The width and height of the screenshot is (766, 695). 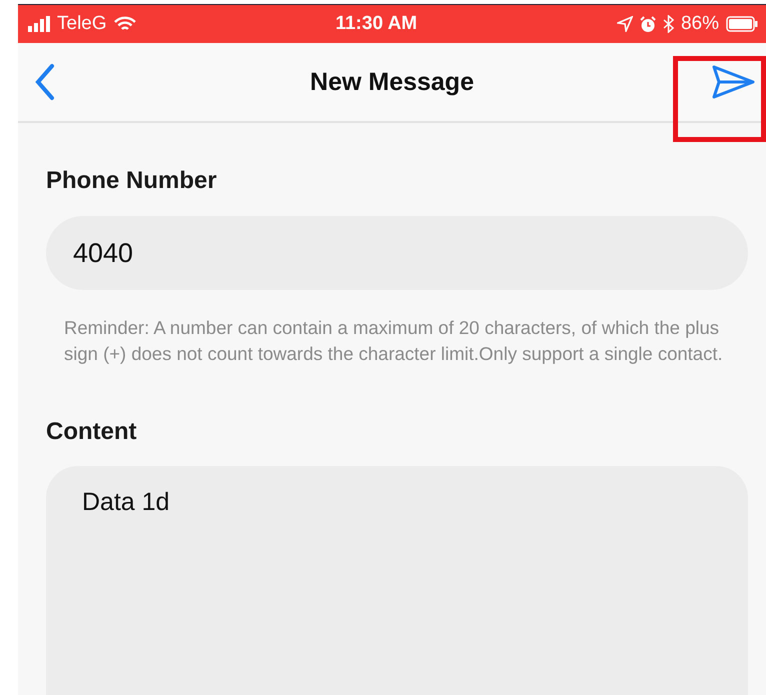 I want to click on screen-title: New Message, so click(x=392, y=82).